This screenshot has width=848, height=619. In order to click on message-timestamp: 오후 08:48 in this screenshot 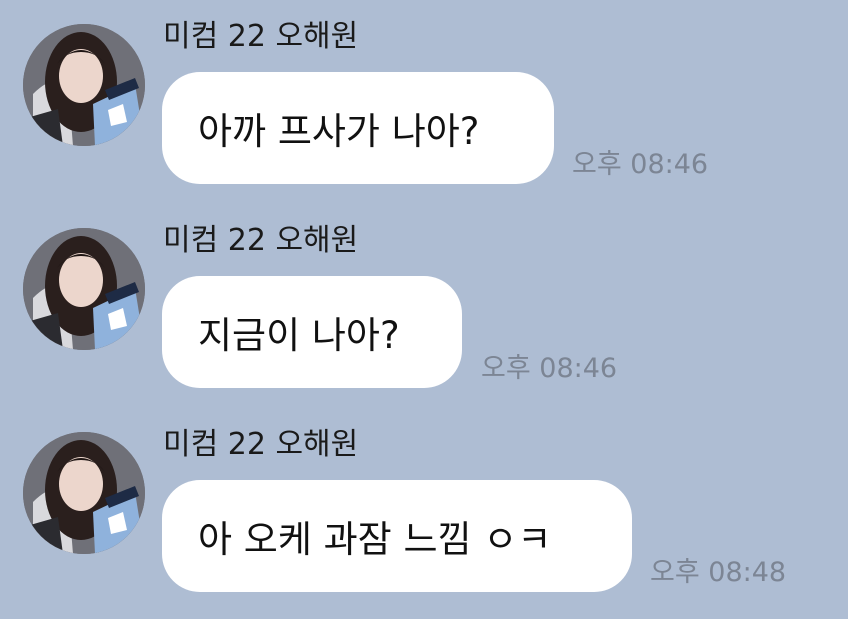, I will do `click(718, 572)`.